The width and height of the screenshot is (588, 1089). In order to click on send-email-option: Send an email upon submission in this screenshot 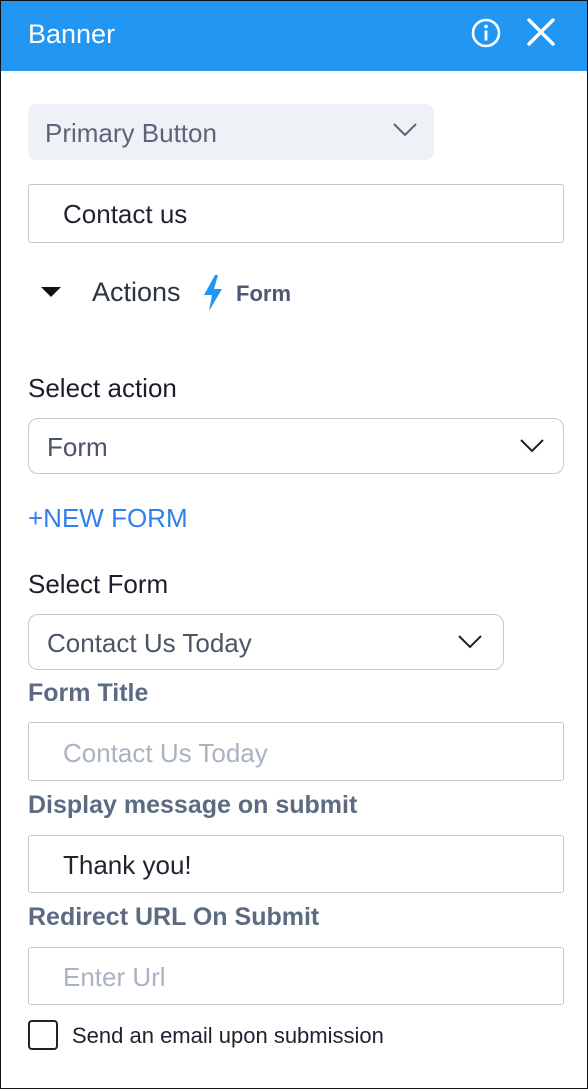, I will do `click(288, 1036)`.